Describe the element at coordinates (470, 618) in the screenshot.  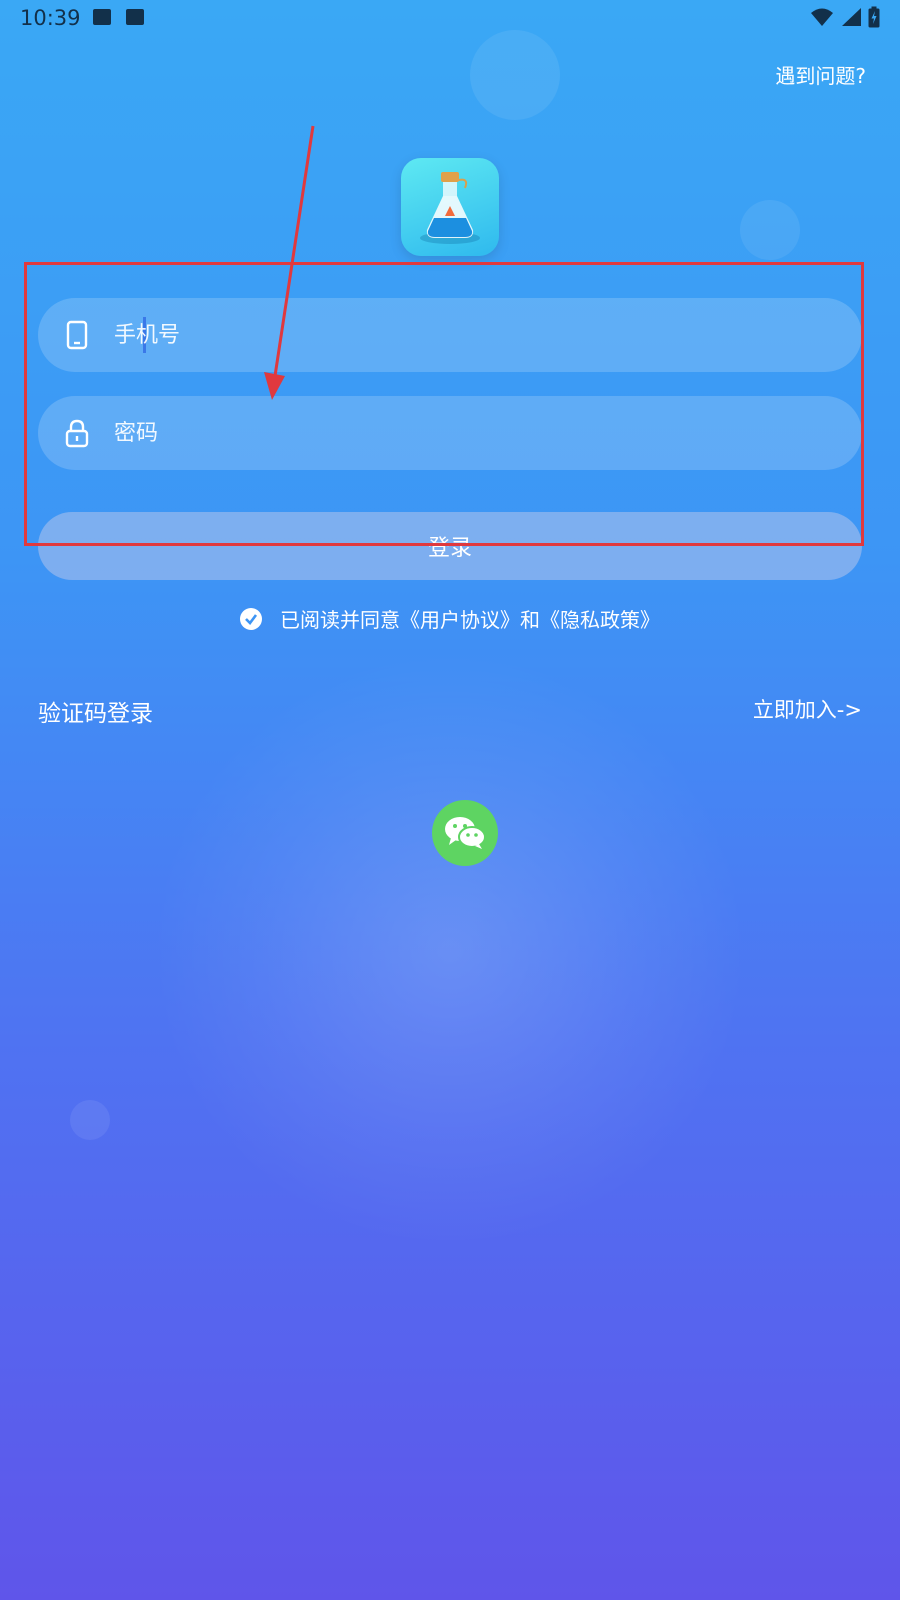
I see `agreement-text: 已阅读并同意《用户协议》和《隐私政策》` at that location.